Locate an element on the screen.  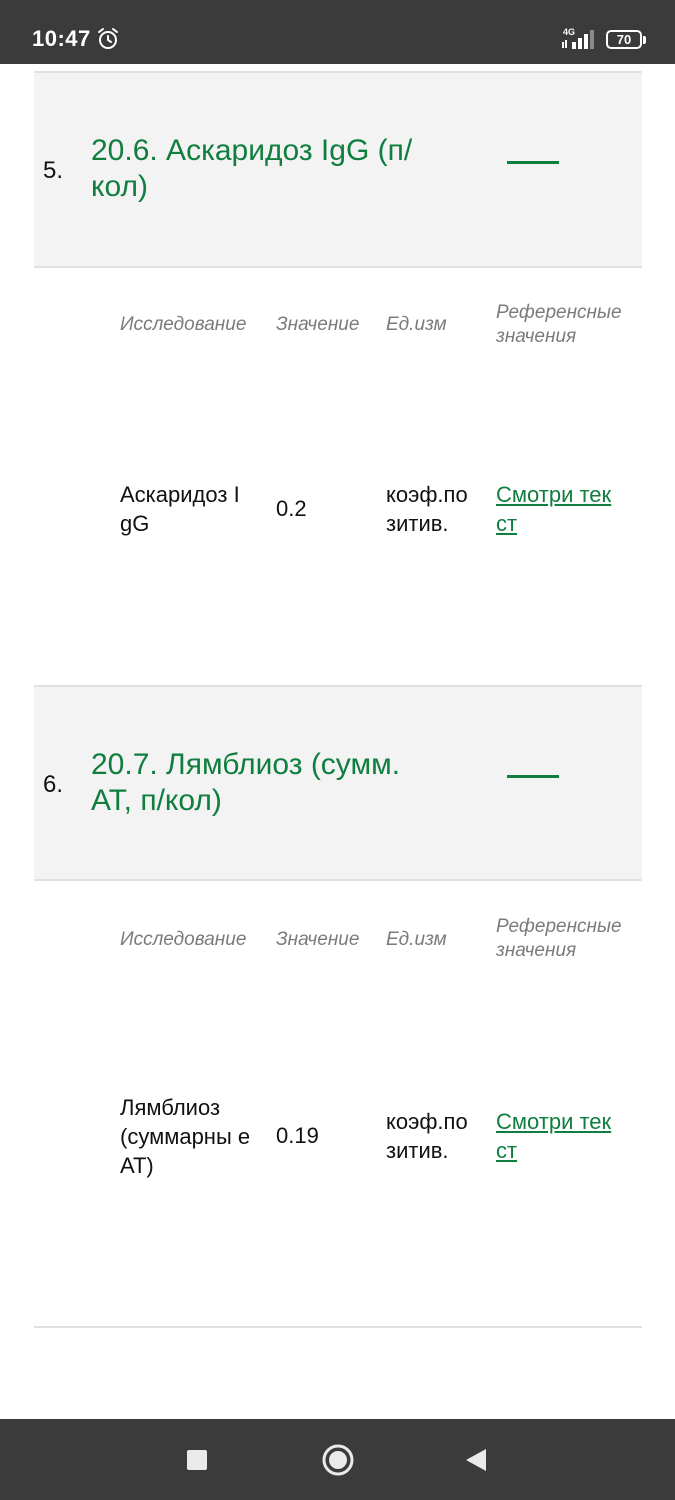
group-number: 5. is located at coordinates (53, 170).